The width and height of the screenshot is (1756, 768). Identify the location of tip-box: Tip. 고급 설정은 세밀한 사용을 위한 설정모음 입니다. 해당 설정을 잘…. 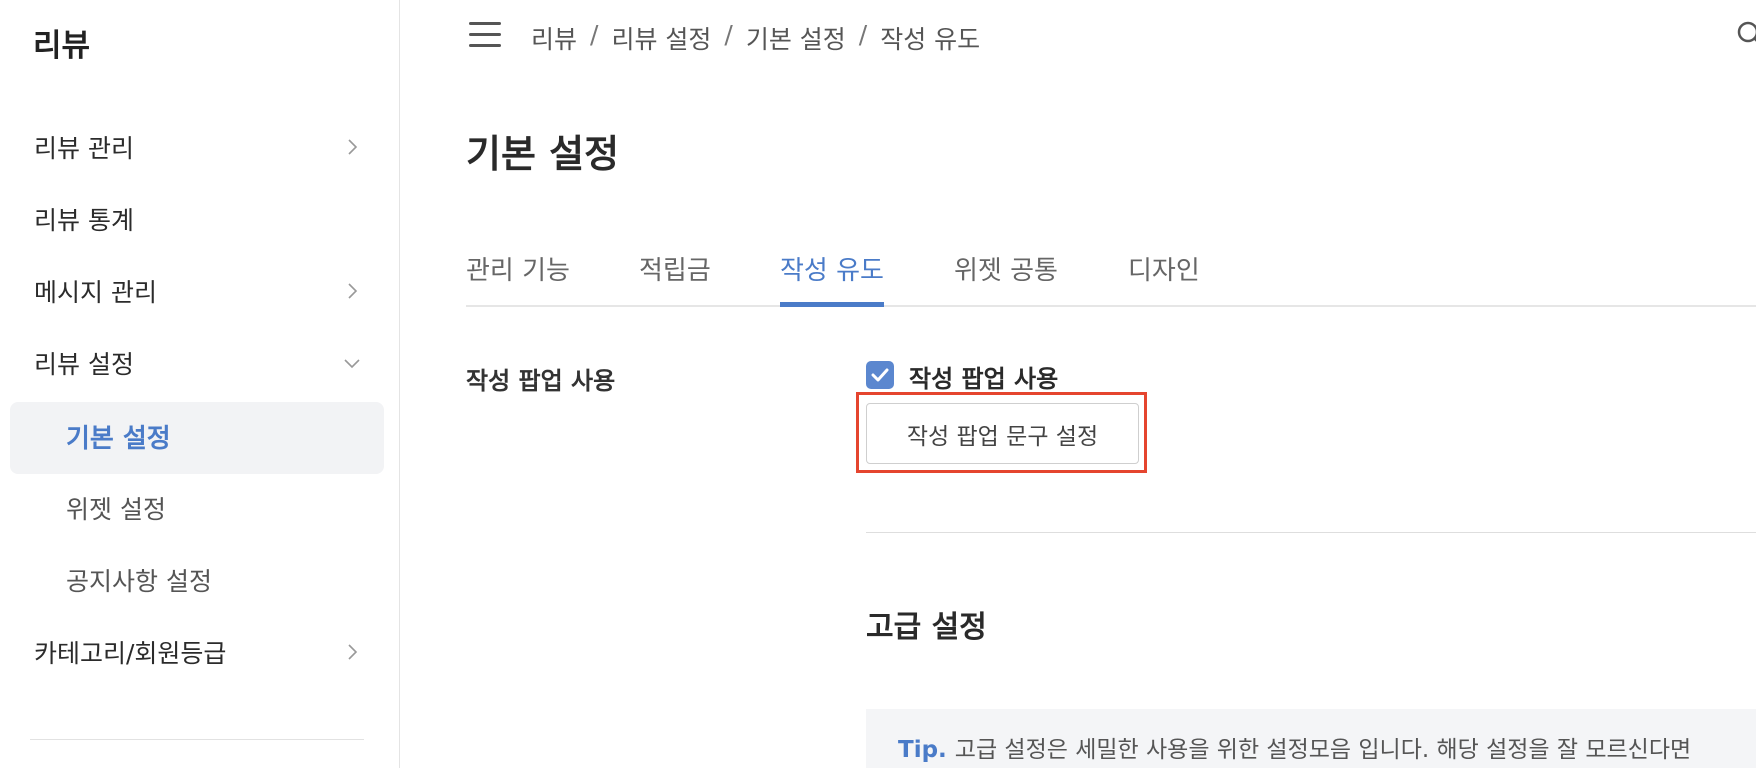
(1311, 738).